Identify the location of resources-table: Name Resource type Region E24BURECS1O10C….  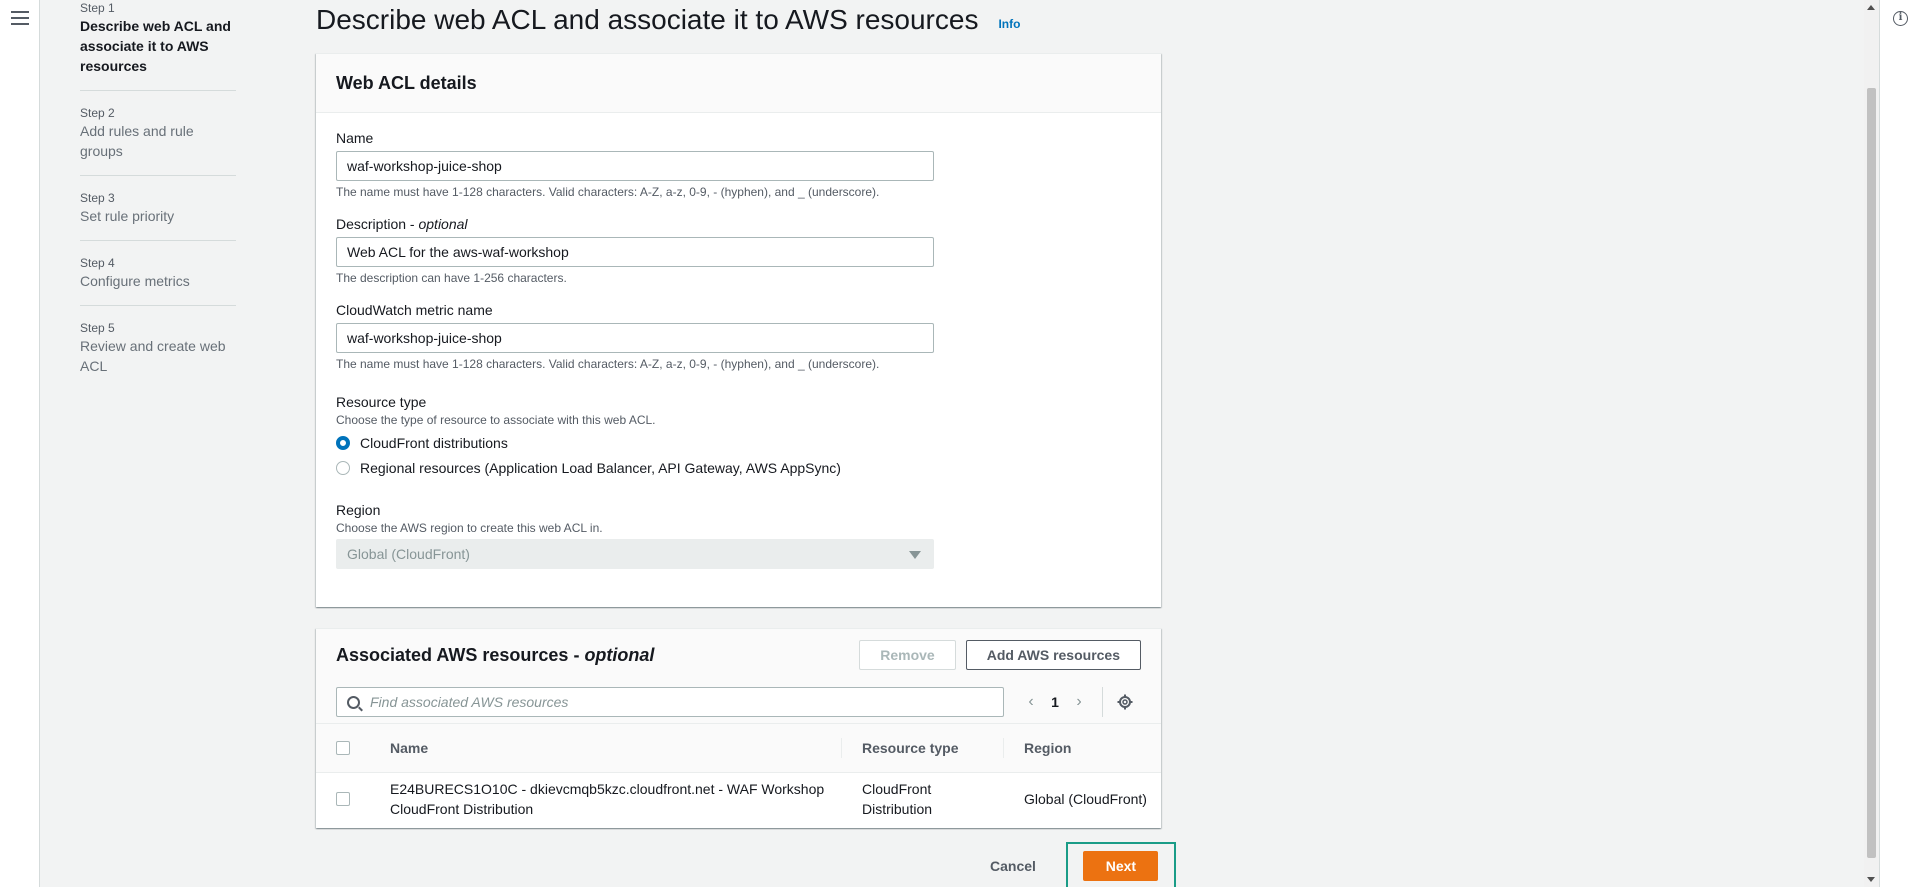
(738, 774).